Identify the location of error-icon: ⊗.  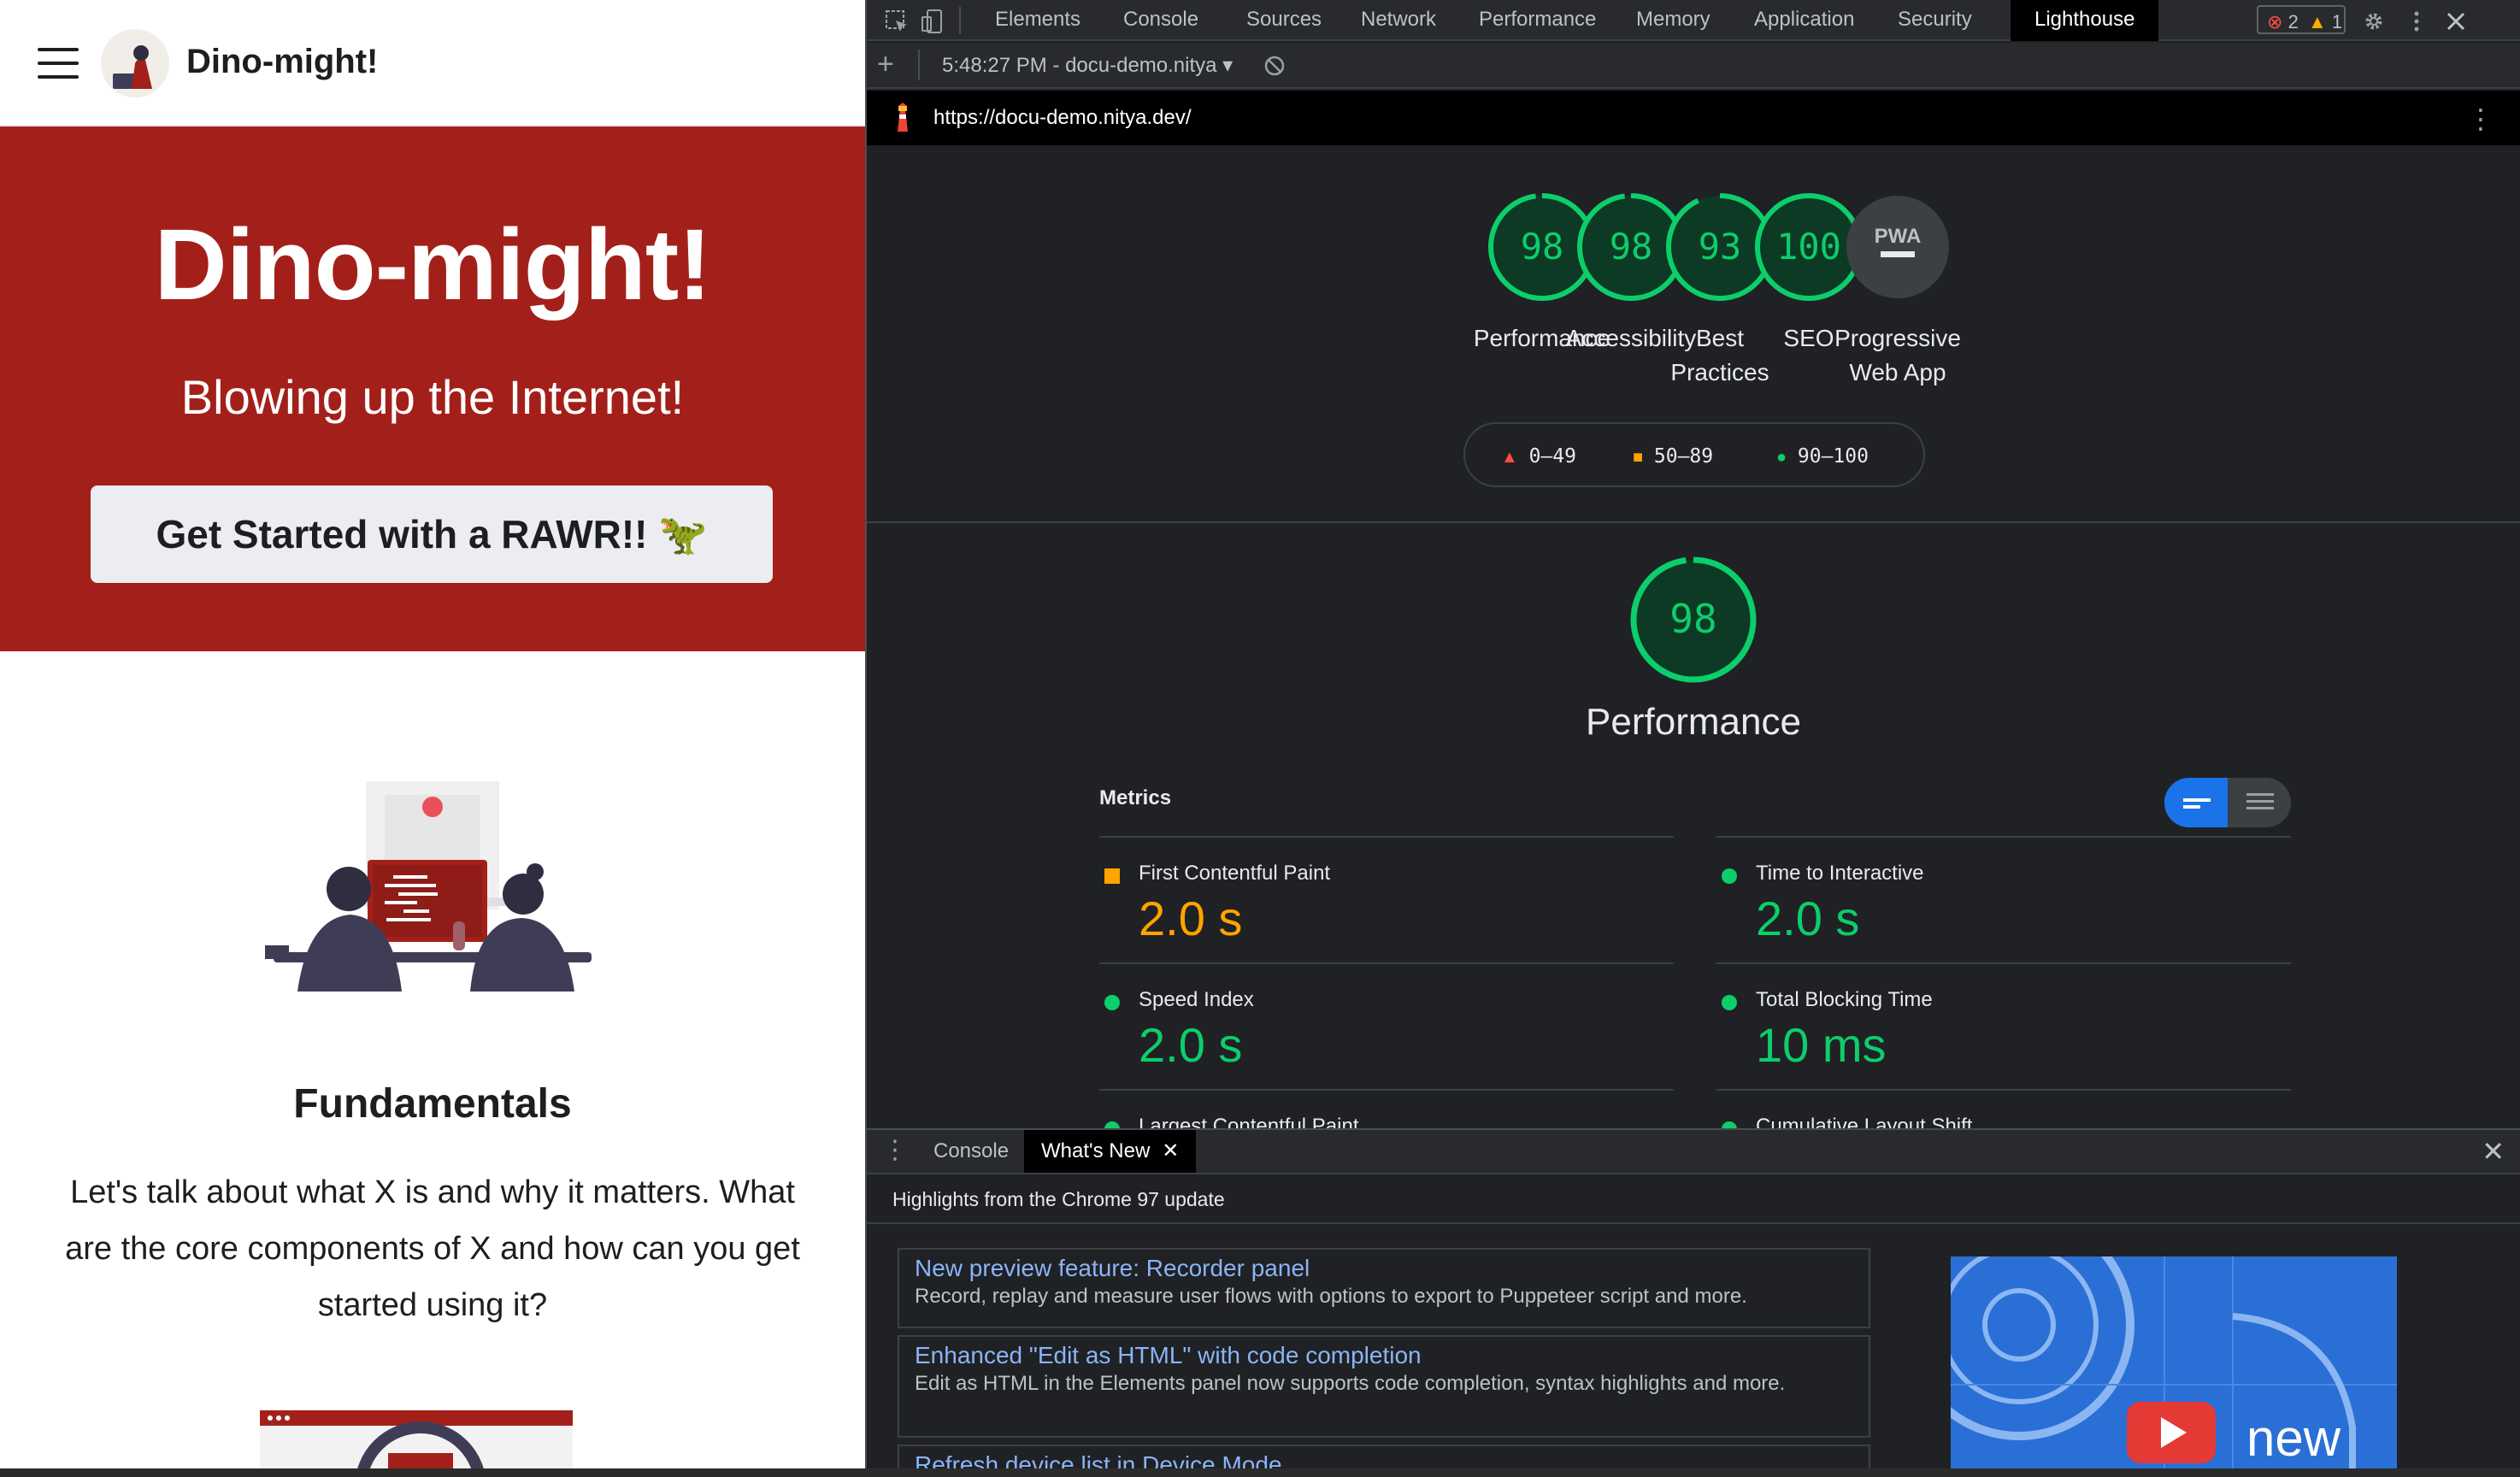
(2275, 21).